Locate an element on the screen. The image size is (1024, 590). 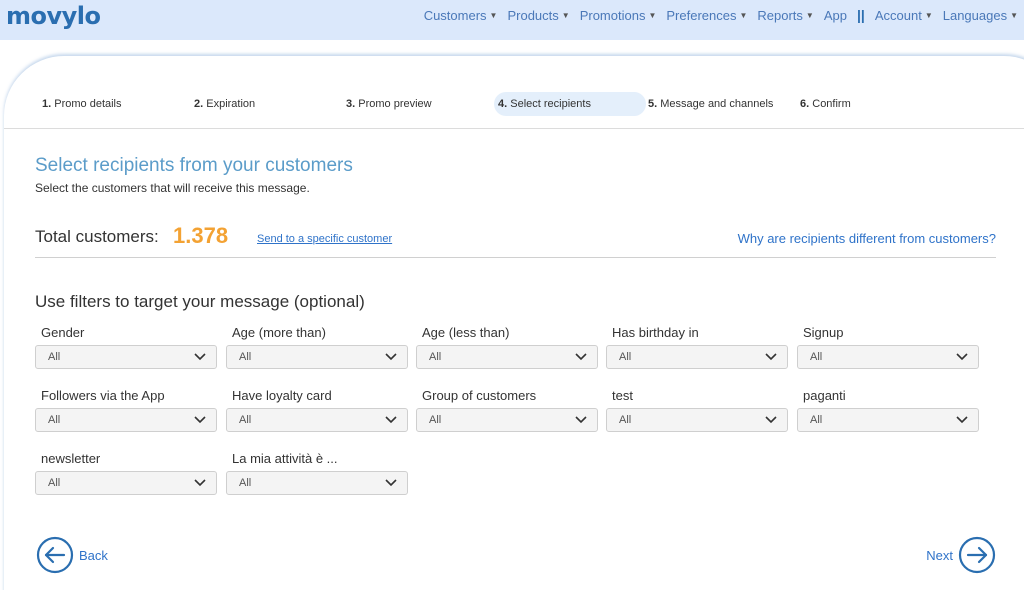
step-label: Select recipients is located at coordinates (550, 104).